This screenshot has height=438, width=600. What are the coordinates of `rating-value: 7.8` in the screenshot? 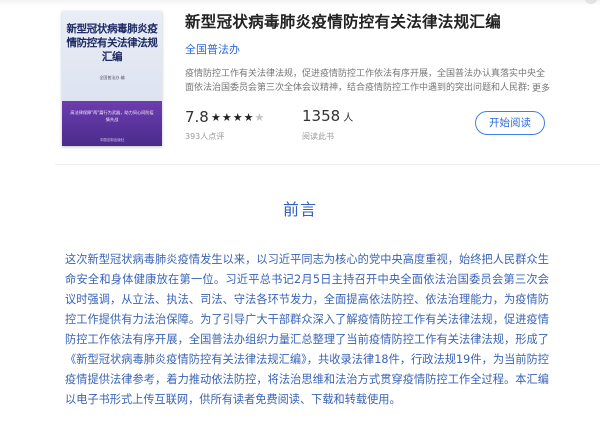 It's located at (197, 117).